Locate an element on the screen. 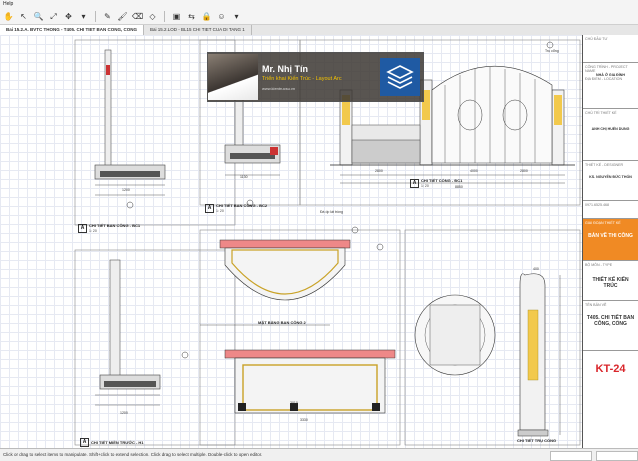 The width and height of the screenshot is (638, 461). gate-column-detail is located at coordinates (487, 355).